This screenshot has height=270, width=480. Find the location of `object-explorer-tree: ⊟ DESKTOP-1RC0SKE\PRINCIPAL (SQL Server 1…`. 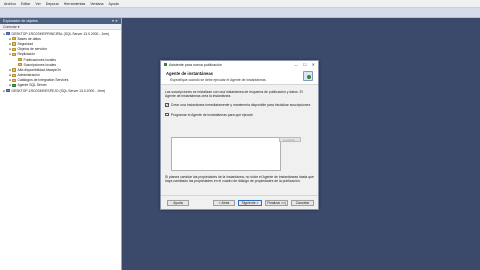

object-explorer-tree: ⊟ DESKTOP-1RC0SKE\PRINCIPAL (SQL Server 1… is located at coordinates (60, 61).